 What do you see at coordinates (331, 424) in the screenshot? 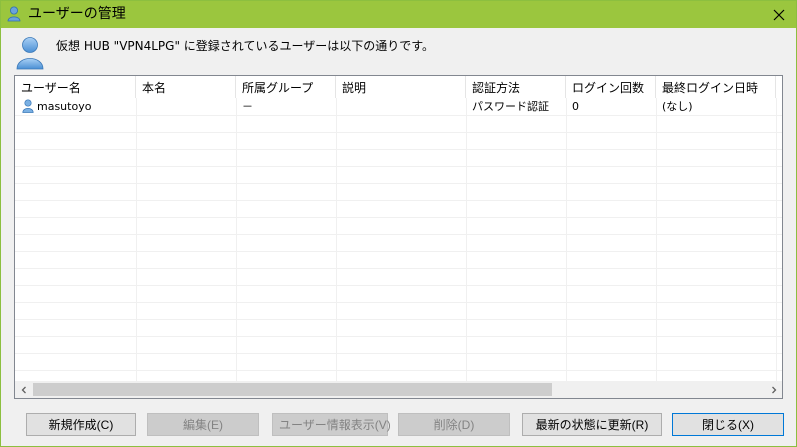
I see `user-info-button: ユーザー情報表示(V)` at bounding box center [331, 424].